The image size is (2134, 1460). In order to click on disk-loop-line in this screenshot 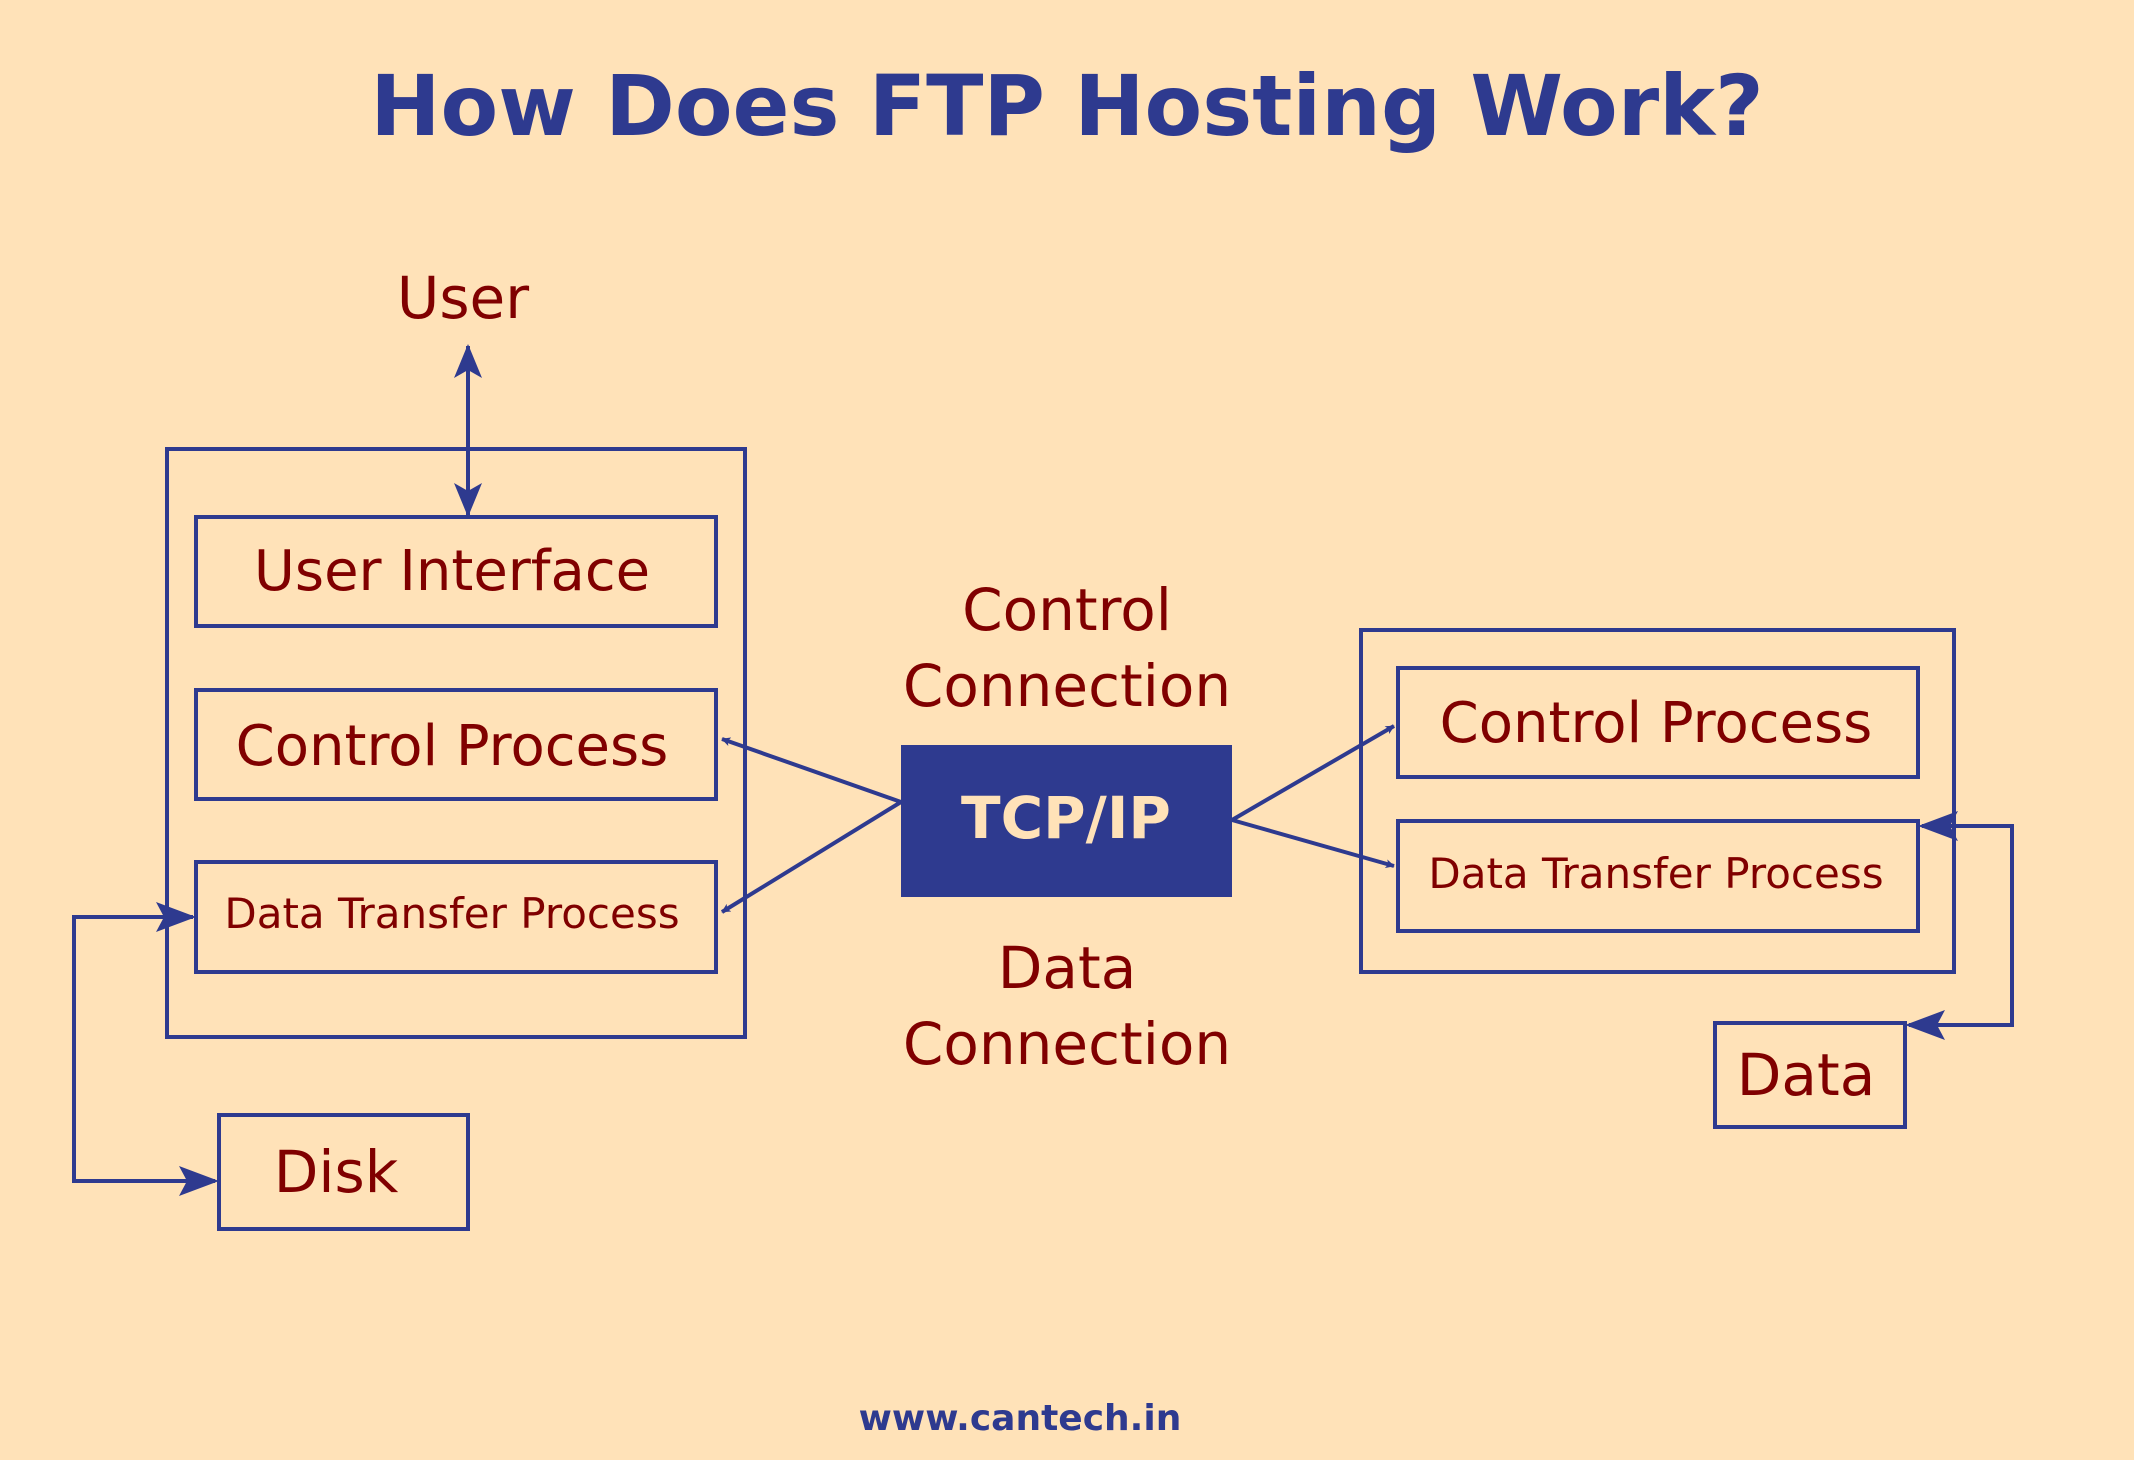, I will do `click(143, 1049)`.